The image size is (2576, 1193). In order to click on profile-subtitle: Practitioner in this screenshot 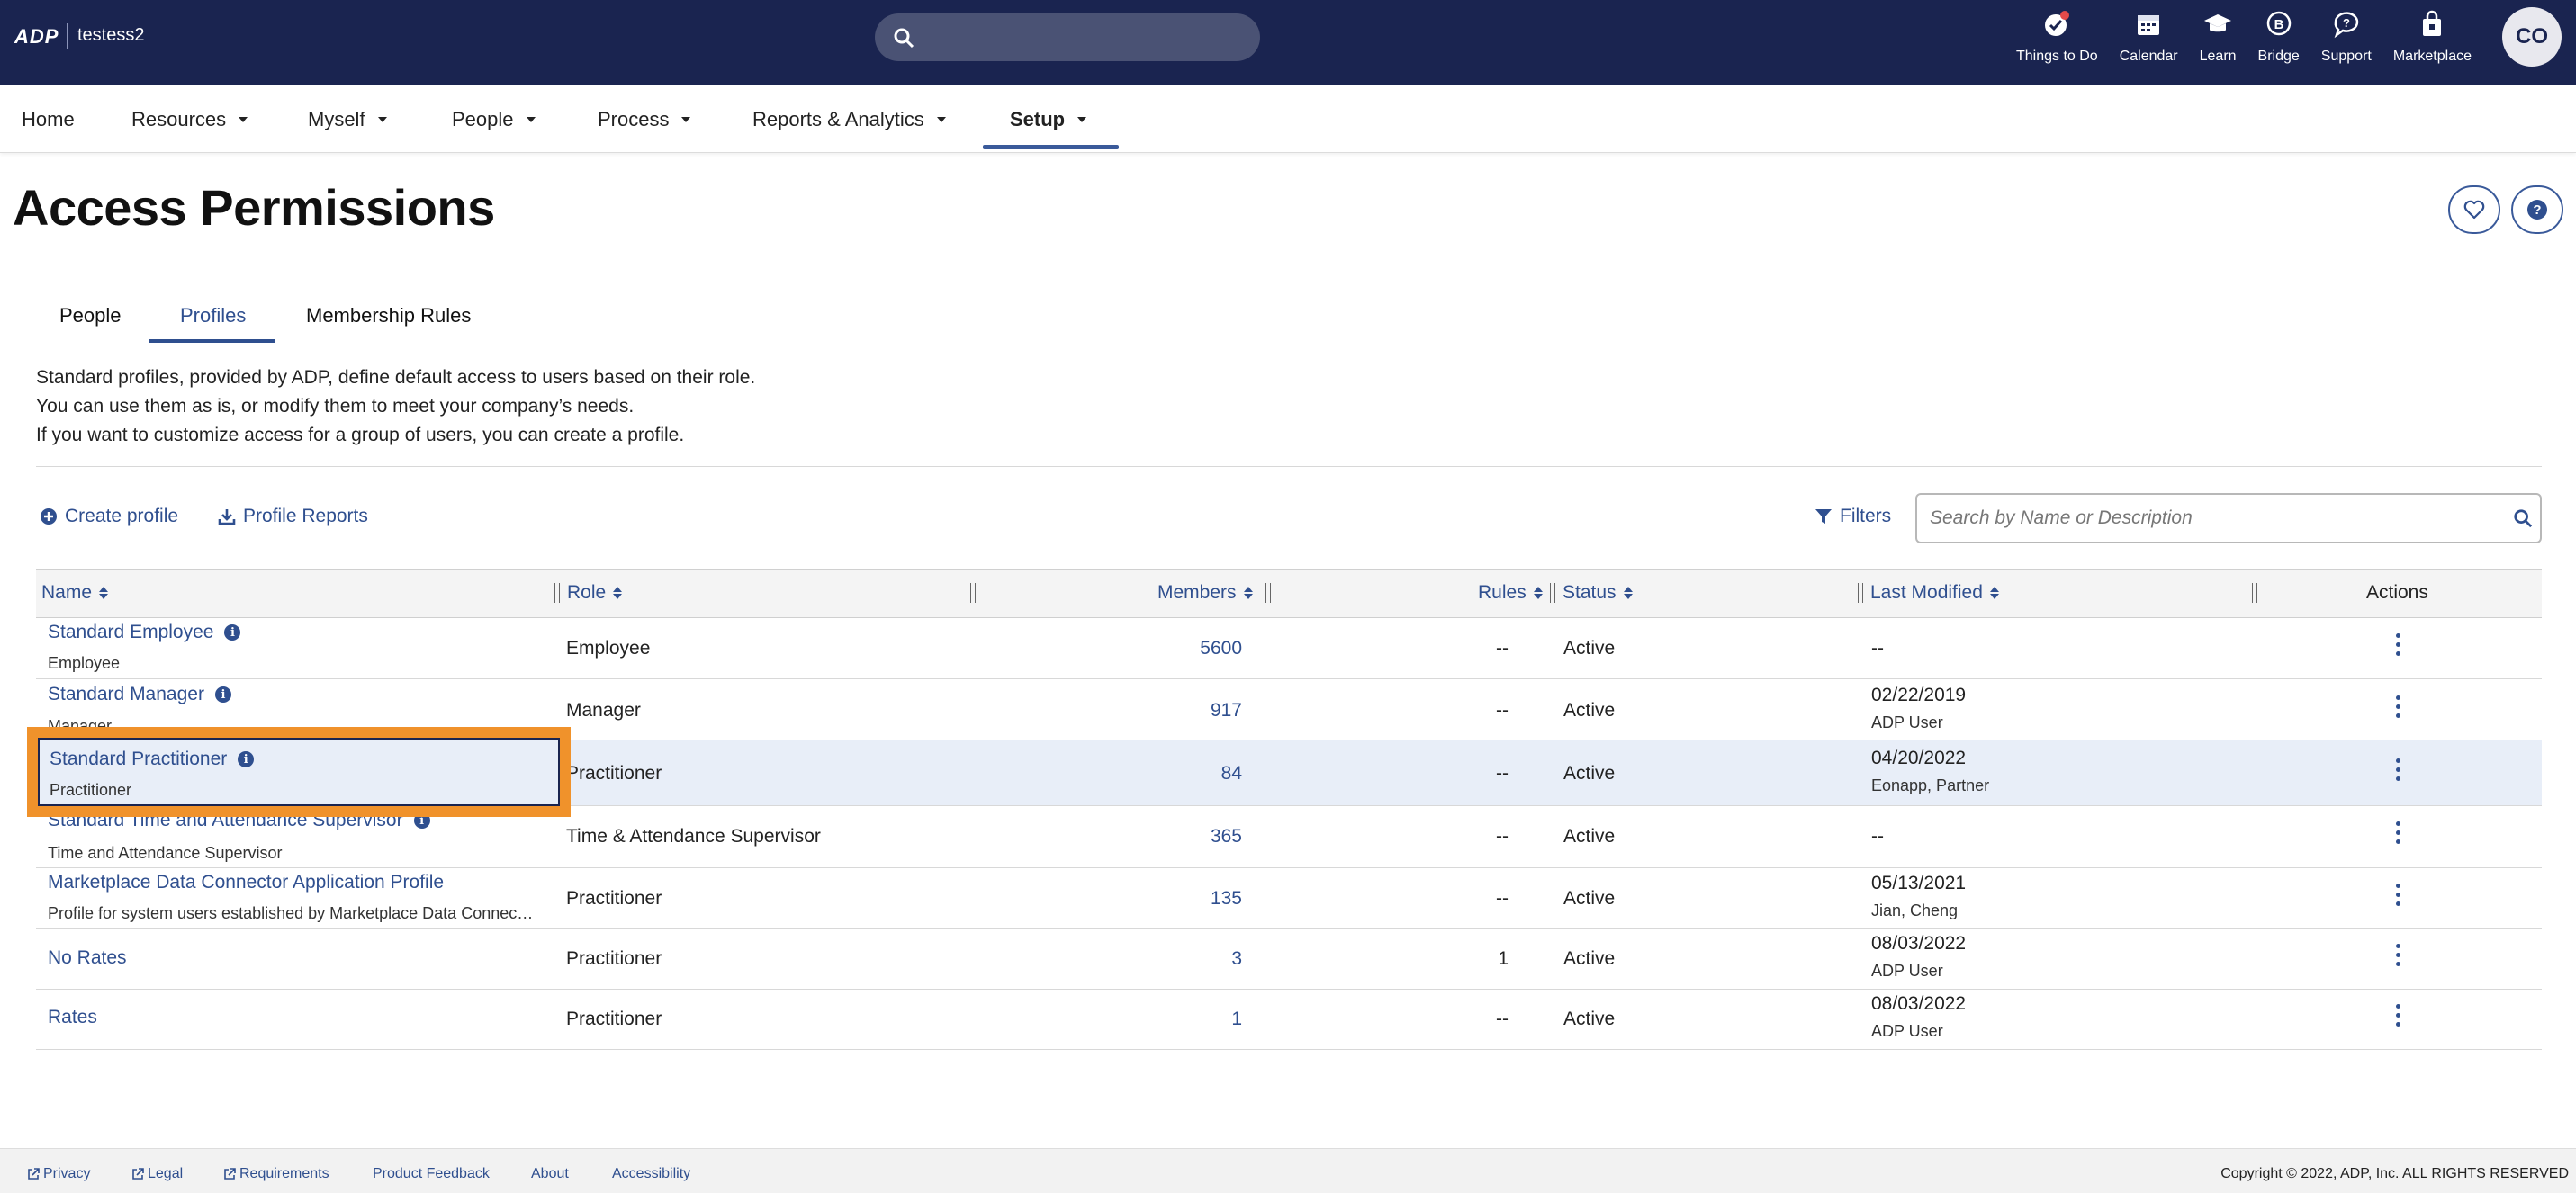, I will do `click(91, 790)`.